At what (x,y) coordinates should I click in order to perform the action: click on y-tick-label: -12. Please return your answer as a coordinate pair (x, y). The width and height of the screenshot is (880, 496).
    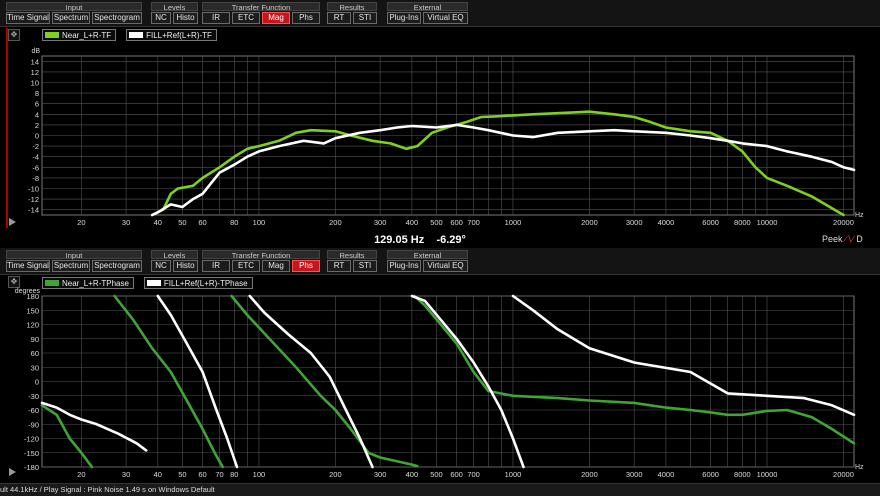
    Looking at the image, I should click on (33, 199).